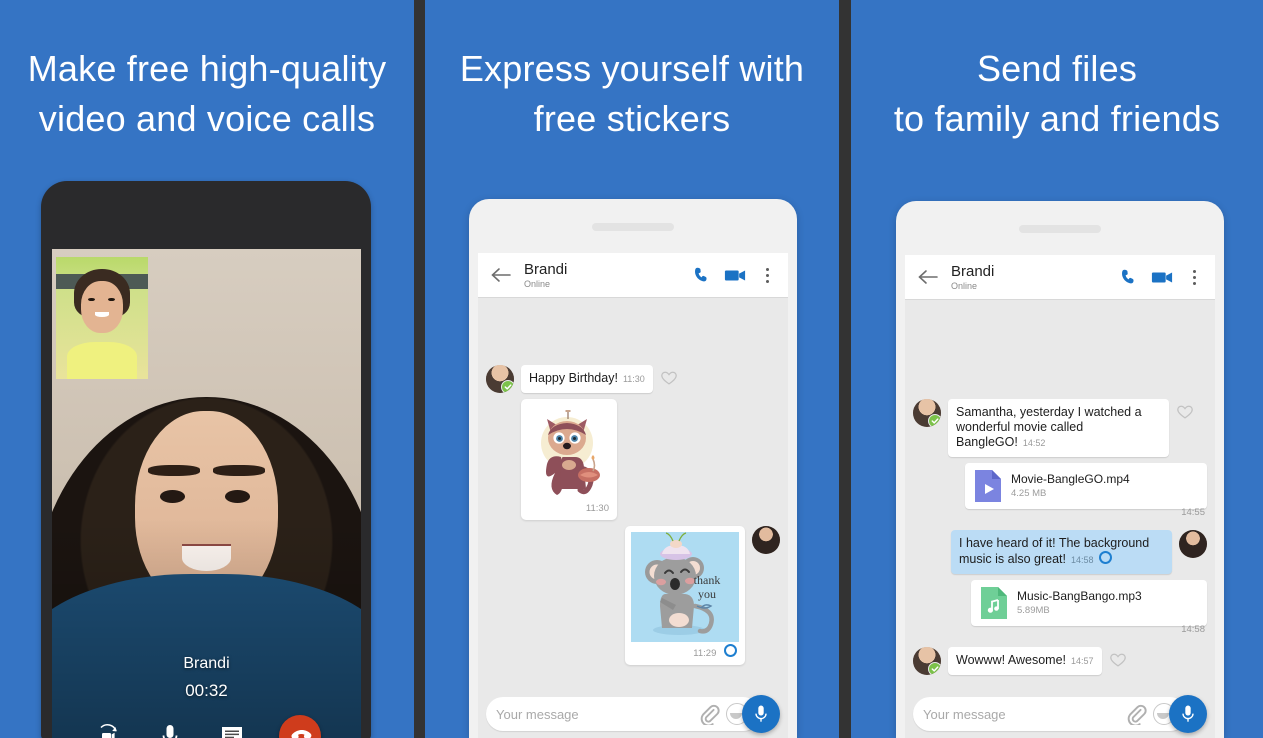 Image resolution: width=1263 pixels, height=738 pixels. What do you see at coordinates (1011, 660) in the screenshot?
I see `message-text: Wowww! Awesome!` at bounding box center [1011, 660].